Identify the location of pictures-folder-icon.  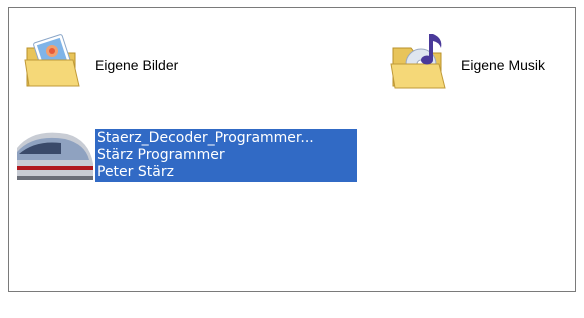
(55, 65).